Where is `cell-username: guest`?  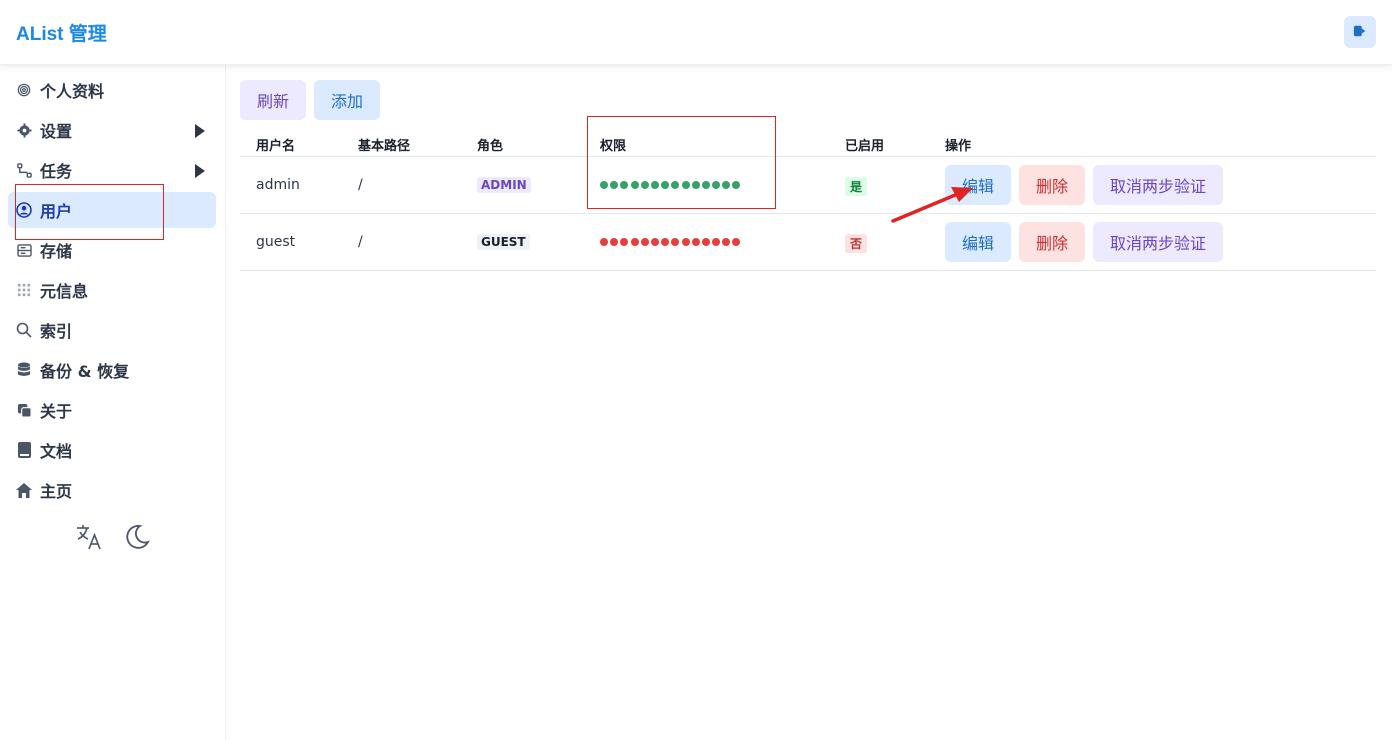 cell-username: guest is located at coordinates (276, 242).